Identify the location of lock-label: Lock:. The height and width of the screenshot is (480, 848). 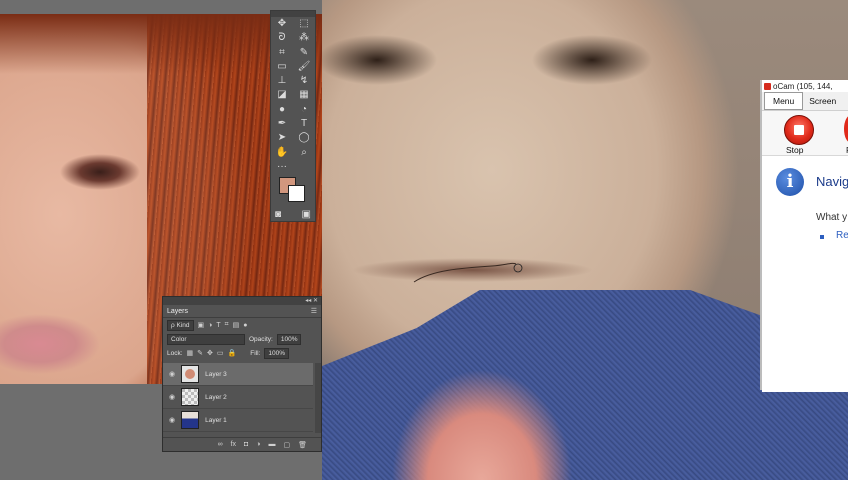
(175, 353).